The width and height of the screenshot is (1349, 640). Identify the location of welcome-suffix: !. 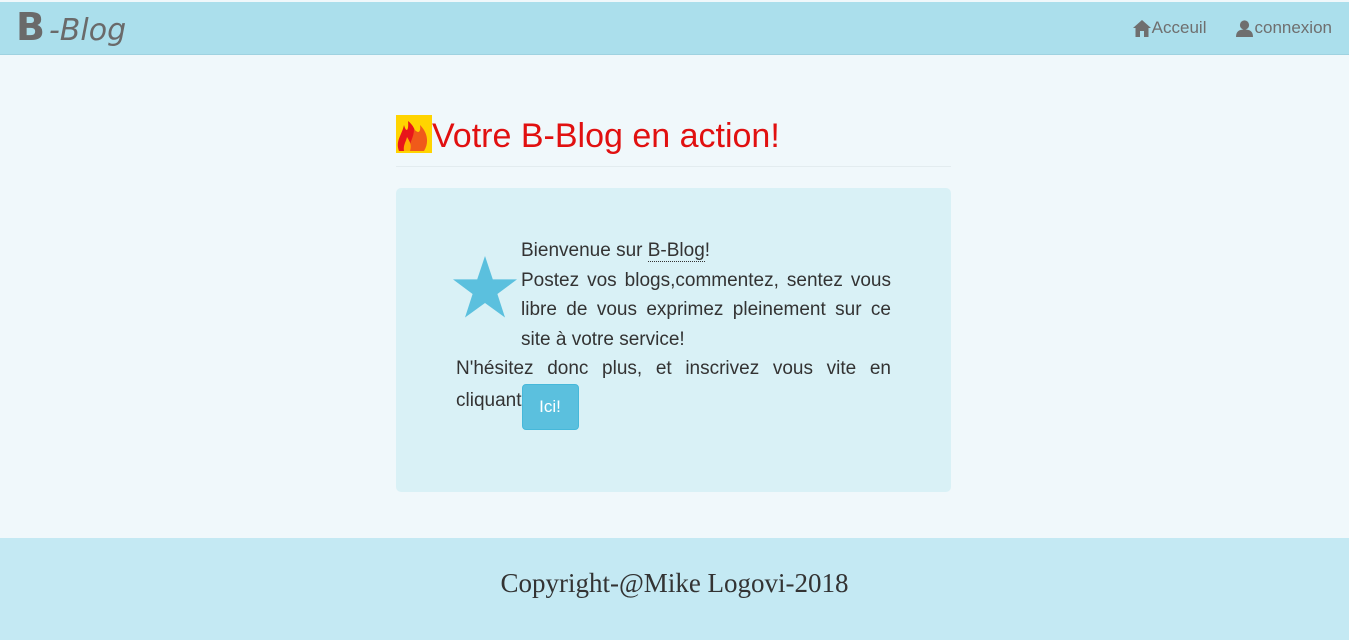
(707, 250).